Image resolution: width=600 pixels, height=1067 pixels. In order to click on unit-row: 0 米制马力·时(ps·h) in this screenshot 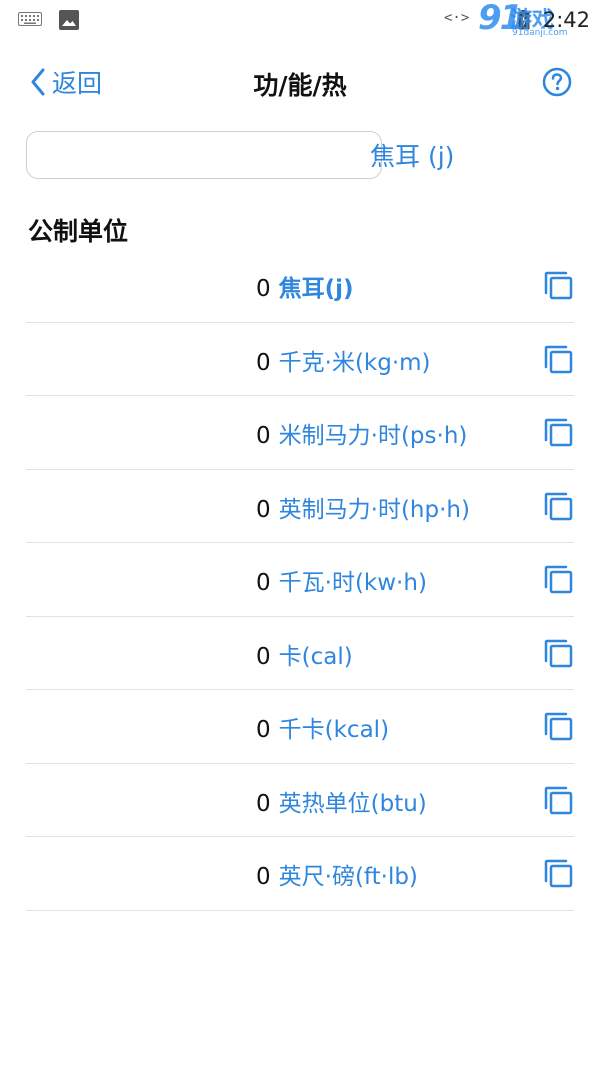, I will do `click(300, 433)`.